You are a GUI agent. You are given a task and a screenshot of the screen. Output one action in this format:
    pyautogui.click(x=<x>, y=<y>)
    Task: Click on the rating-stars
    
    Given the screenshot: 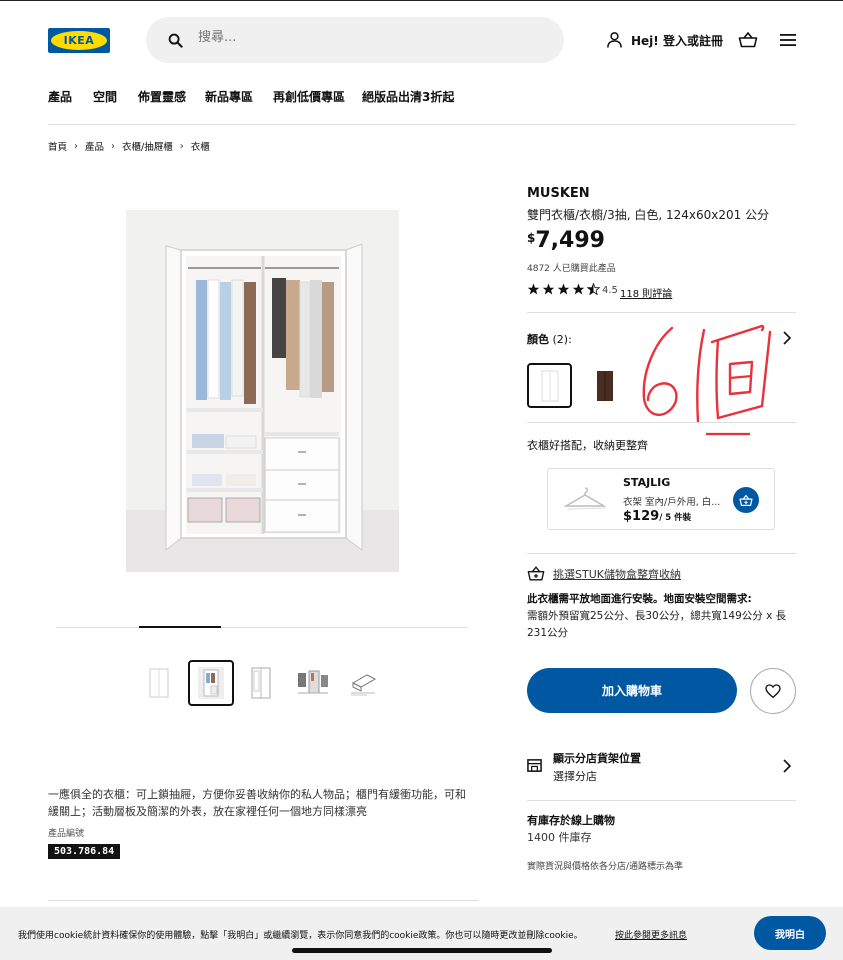 What is the action you would take?
    pyautogui.click(x=563, y=289)
    